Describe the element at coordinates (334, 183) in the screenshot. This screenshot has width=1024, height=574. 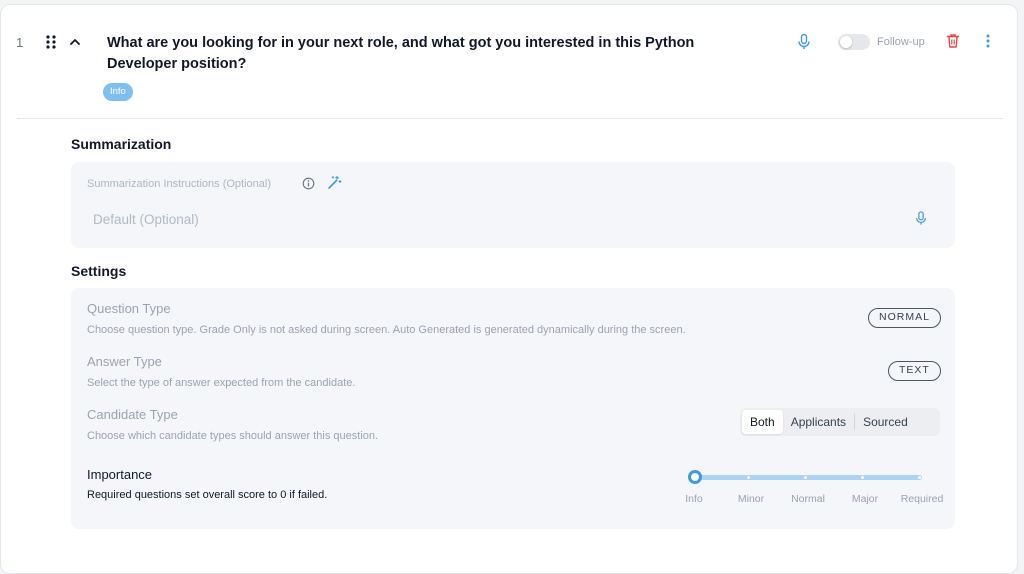
I see `magic-wand-icon` at that location.